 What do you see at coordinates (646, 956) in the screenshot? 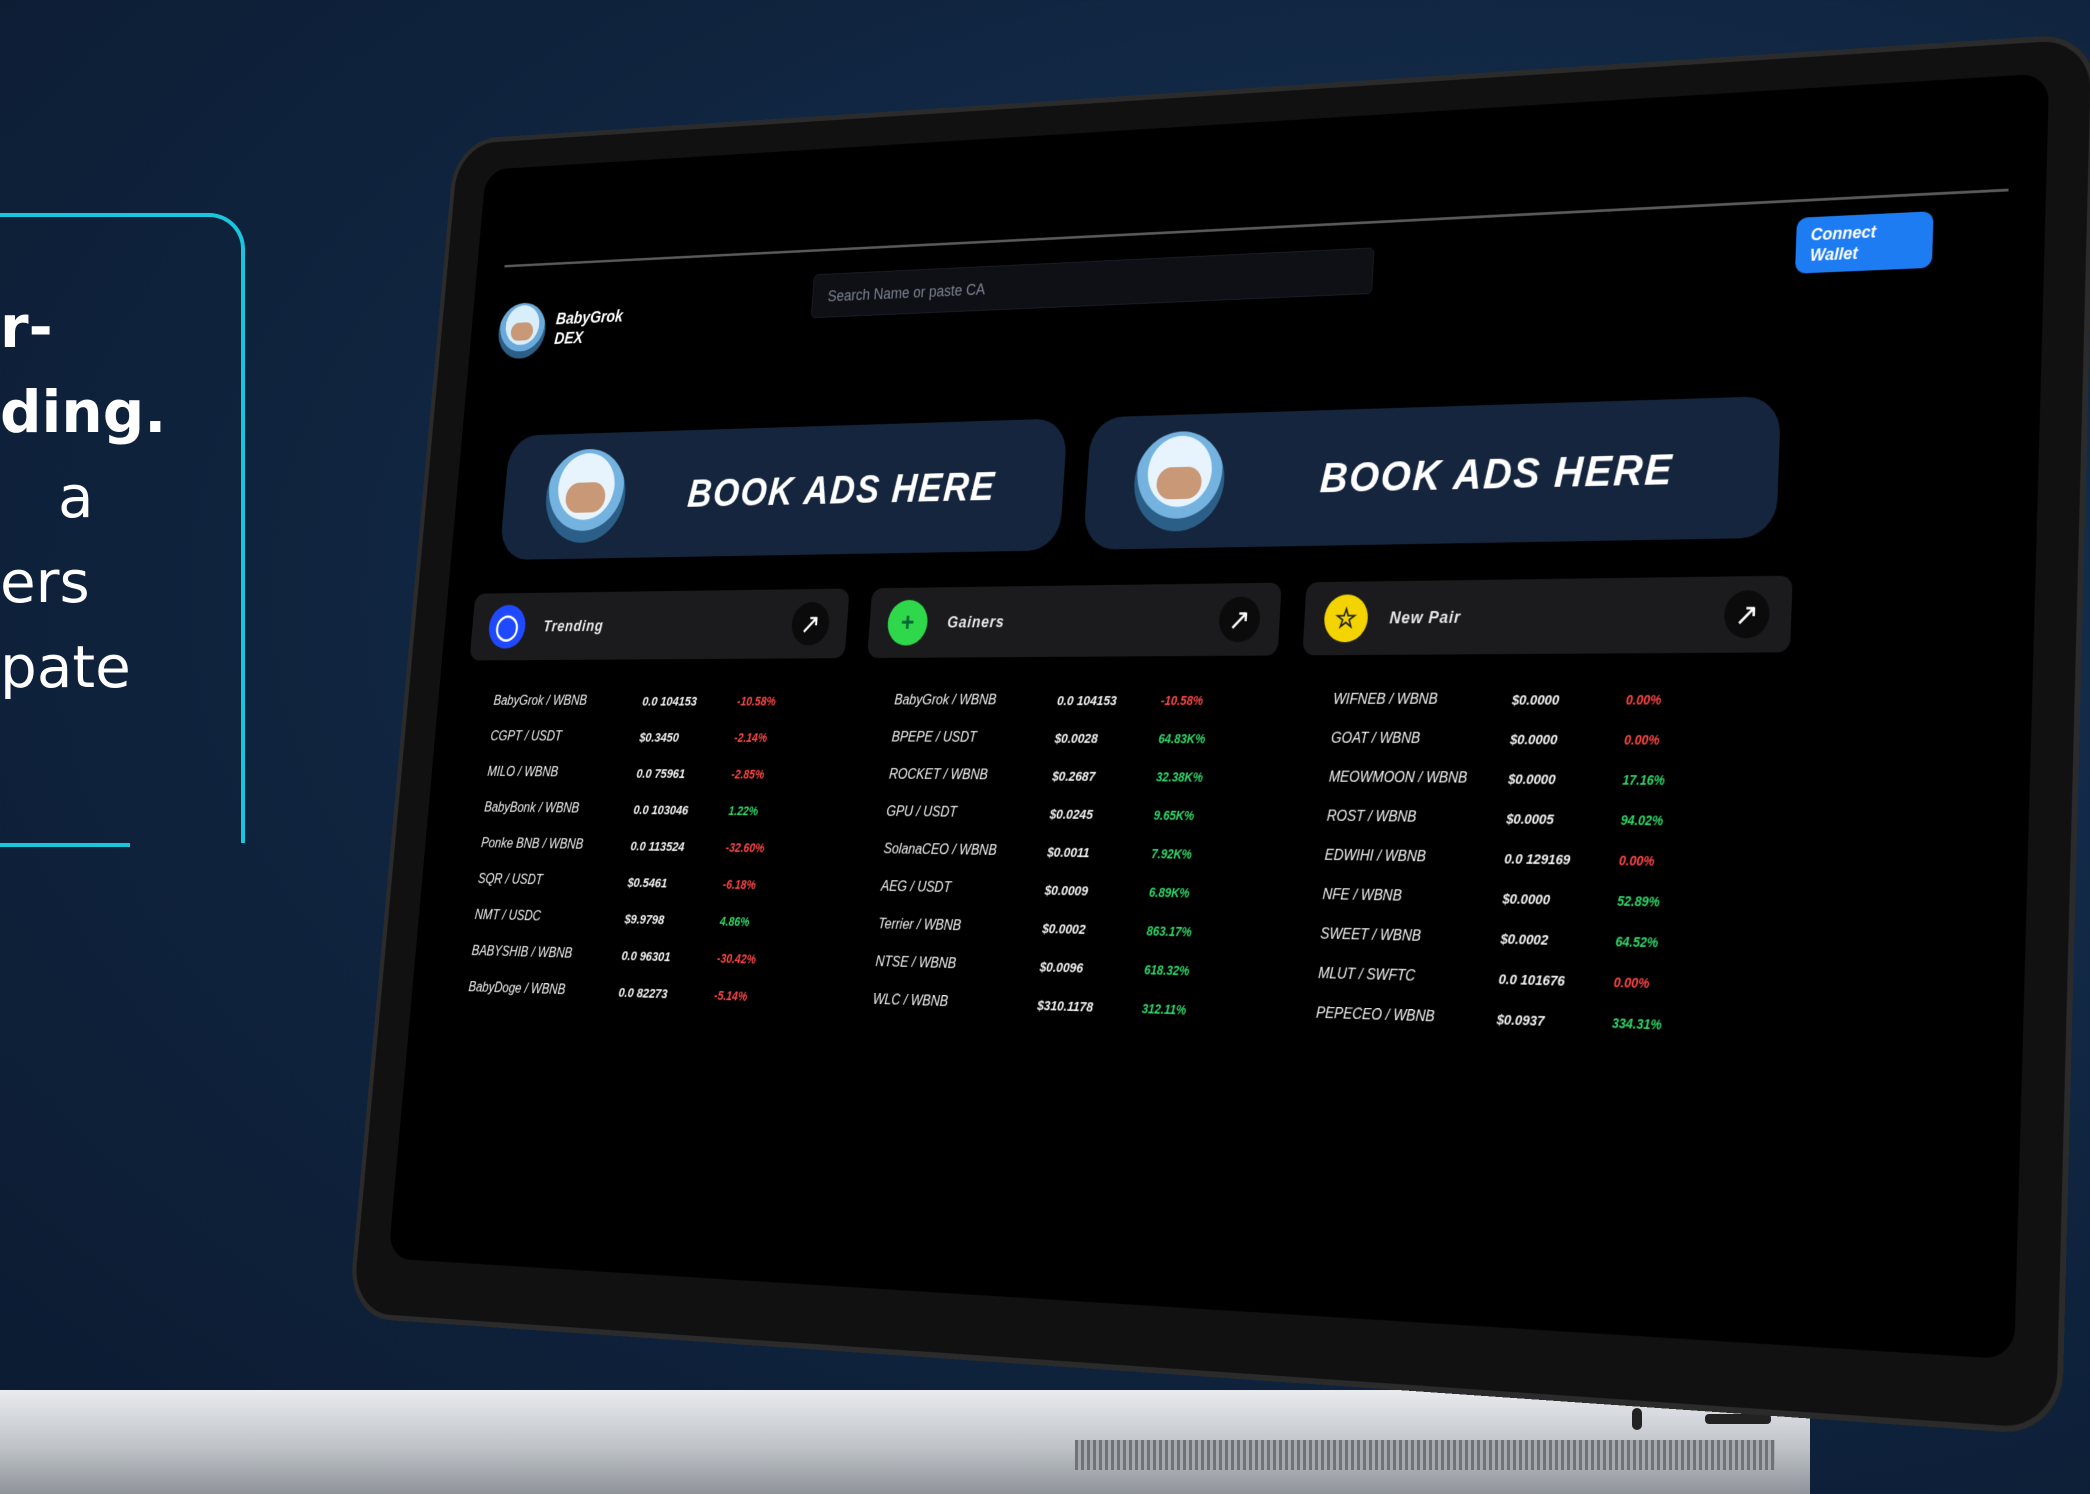
I see `token-price: 0.0 96301` at bounding box center [646, 956].